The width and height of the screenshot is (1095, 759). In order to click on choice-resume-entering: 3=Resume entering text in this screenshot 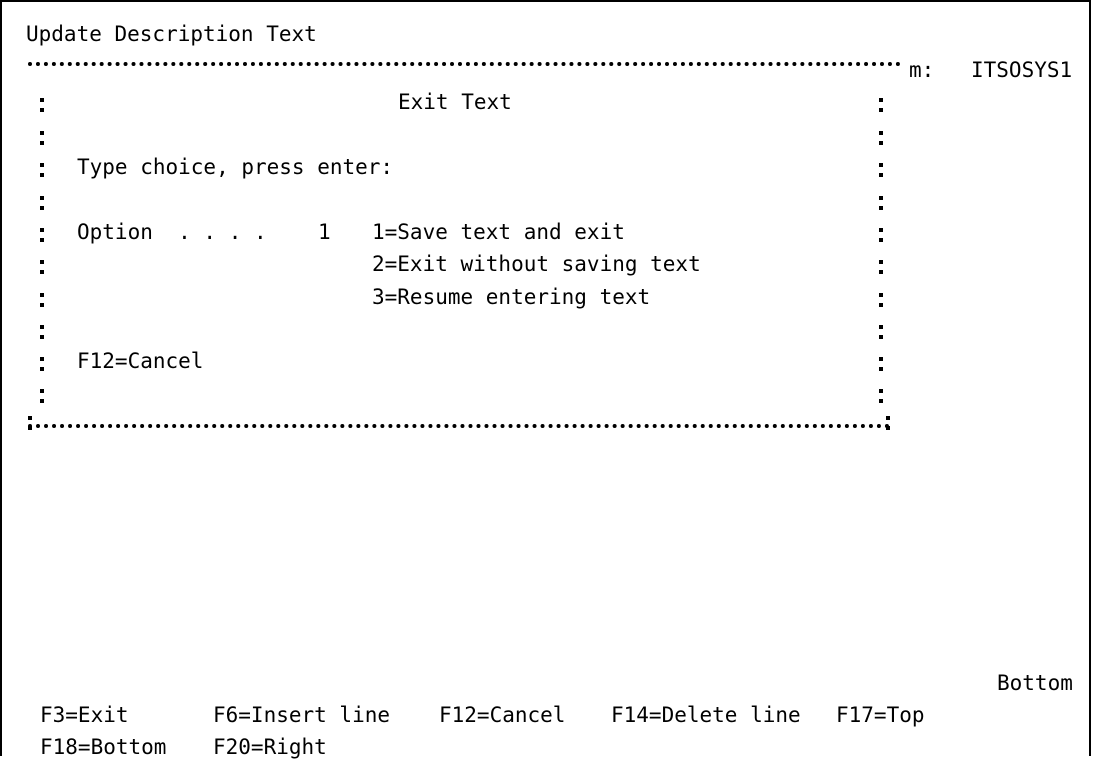, I will do `click(511, 297)`.